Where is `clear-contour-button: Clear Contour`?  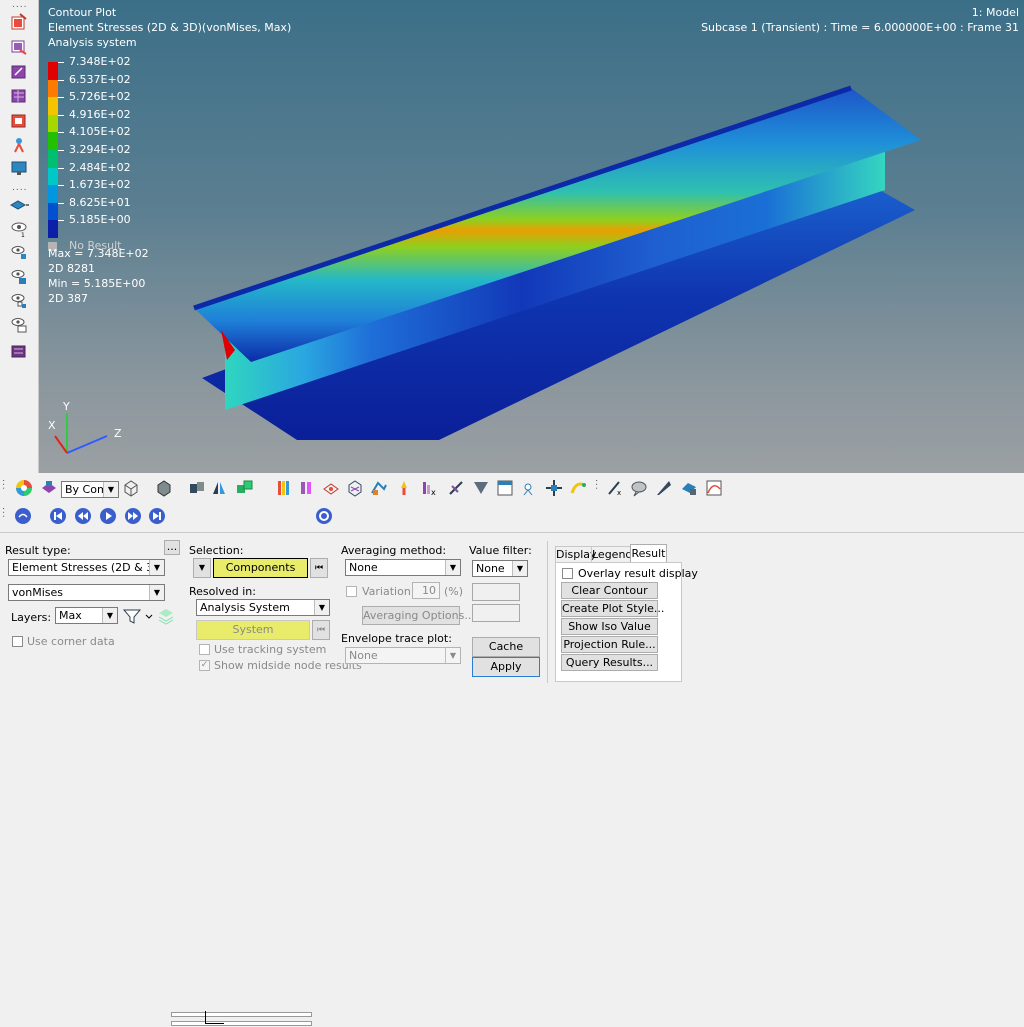
clear-contour-button: Clear Contour is located at coordinates (609, 590).